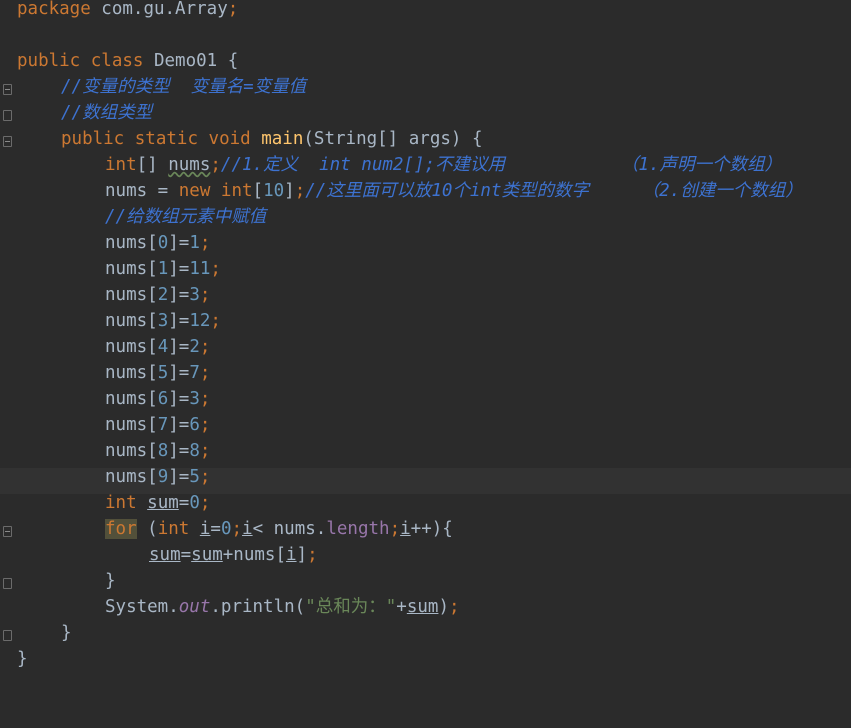  I want to click on code-line-sum-accumulate: sum=sum+nums[i];, so click(425, 558).